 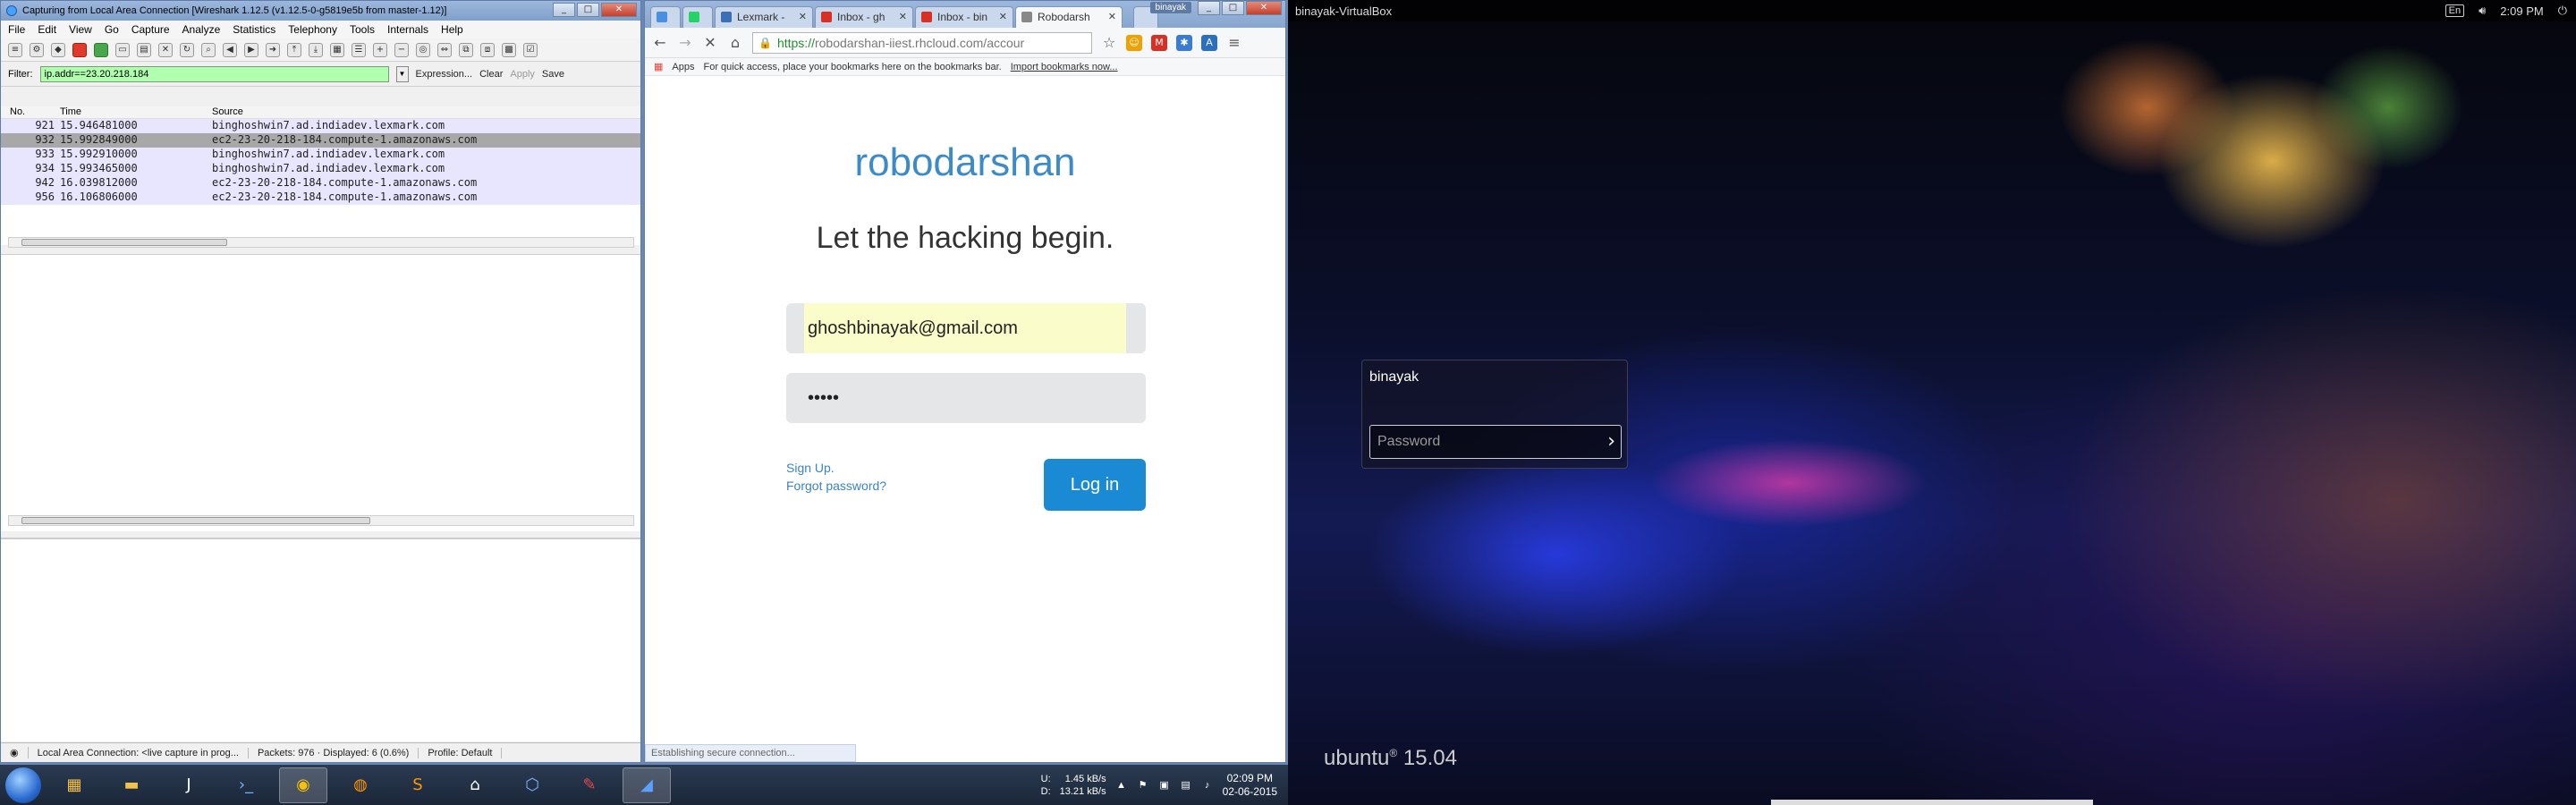 I want to click on open-icon: ▭, so click(x=122, y=49).